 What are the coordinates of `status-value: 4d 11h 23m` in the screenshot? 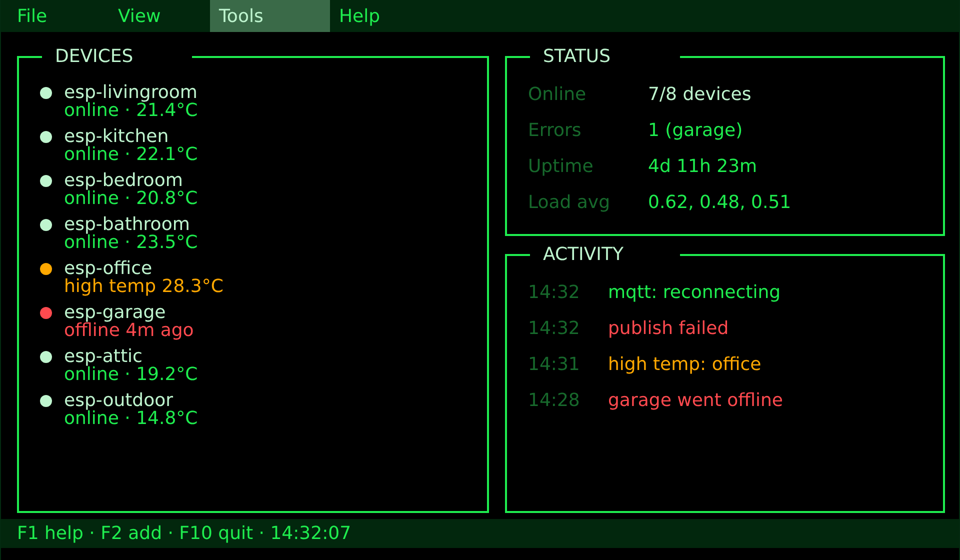 It's located at (703, 167).